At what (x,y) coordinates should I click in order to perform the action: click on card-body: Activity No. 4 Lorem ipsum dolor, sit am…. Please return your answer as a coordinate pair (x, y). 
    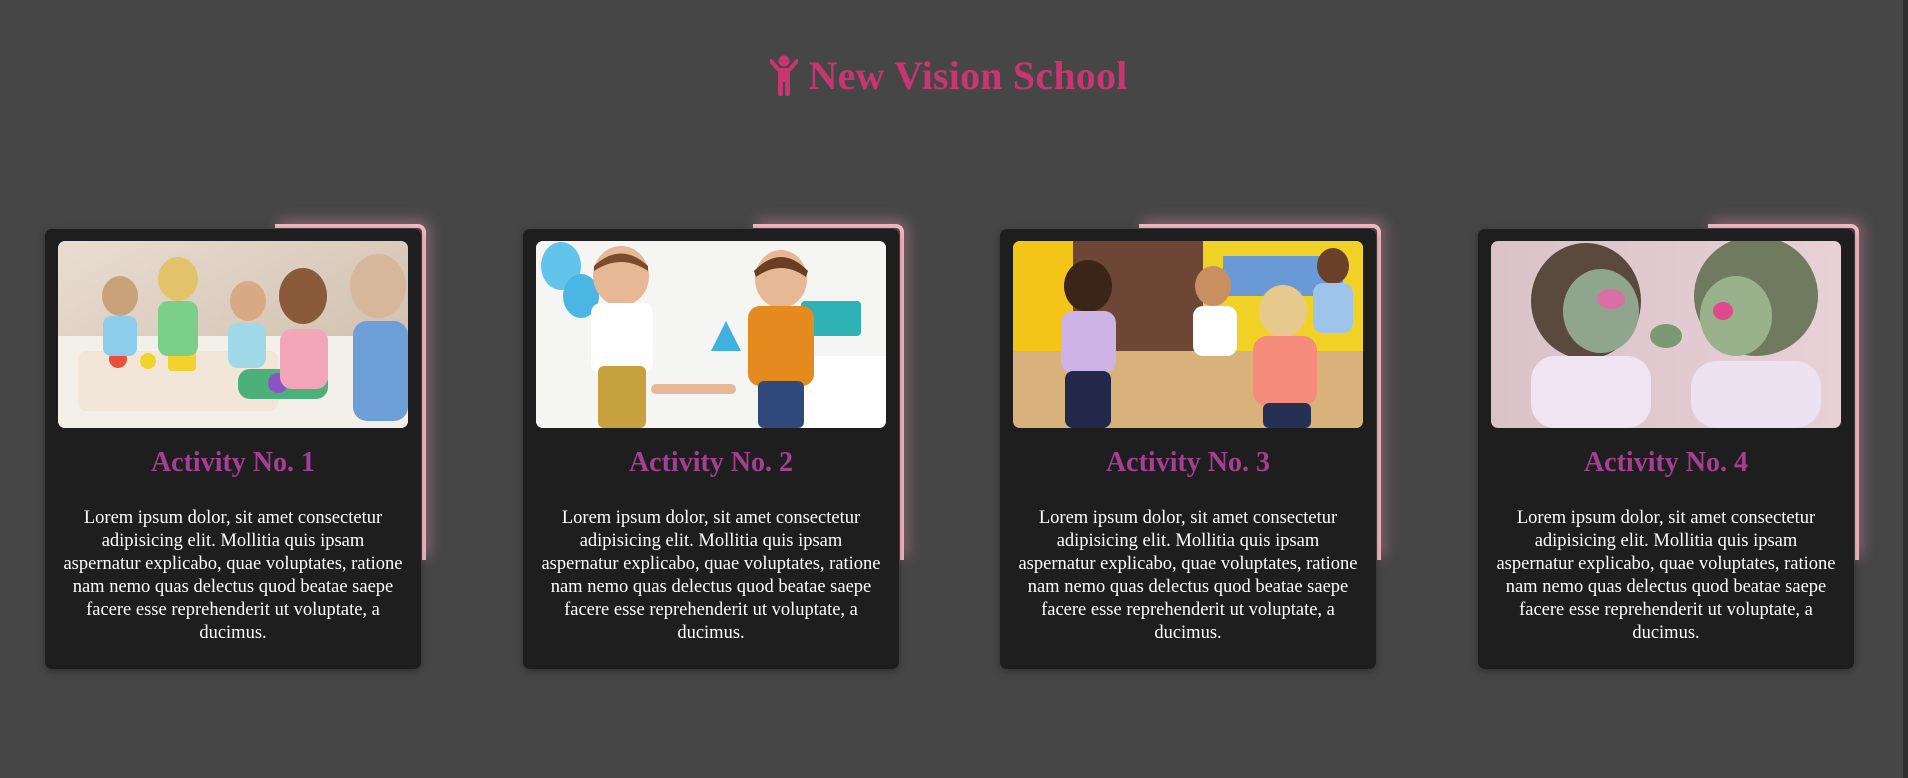
    Looking at the image, I should click on (1666, 449).